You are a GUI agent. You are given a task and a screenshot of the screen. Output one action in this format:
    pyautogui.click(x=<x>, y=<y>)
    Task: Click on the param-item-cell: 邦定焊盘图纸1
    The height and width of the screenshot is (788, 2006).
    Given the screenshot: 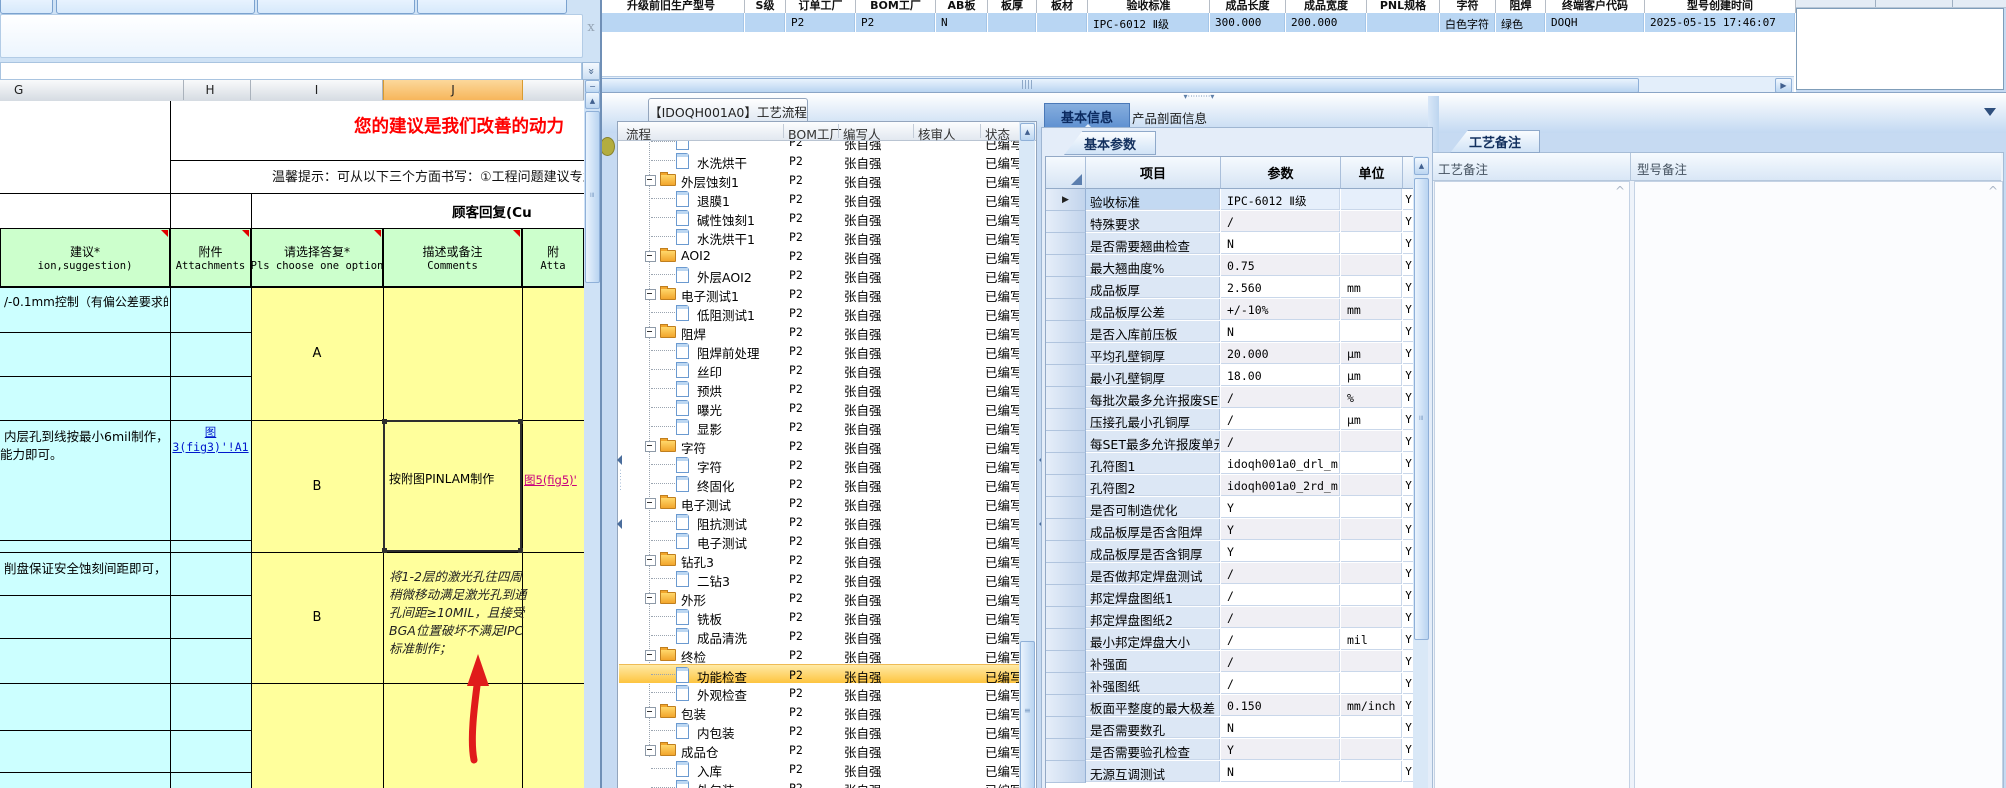 What is the action you would take?
    pyautogui.click(x=1153, y=595)
    